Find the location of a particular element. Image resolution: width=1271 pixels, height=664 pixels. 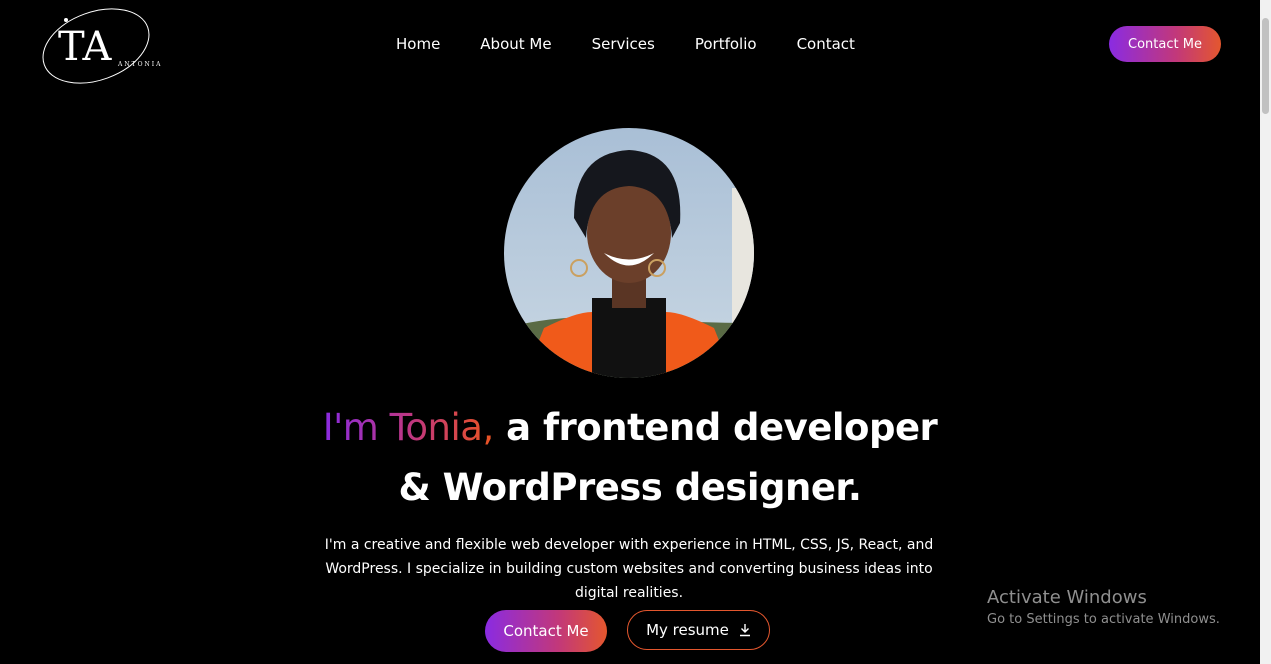

site-logo: TA ANTONIA is located at coordinates (102, 44).